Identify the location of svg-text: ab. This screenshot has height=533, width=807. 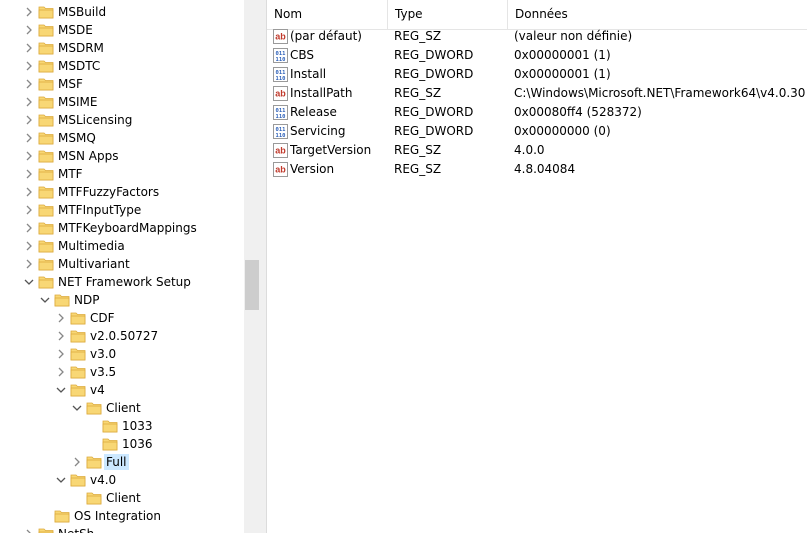
(280, 37).